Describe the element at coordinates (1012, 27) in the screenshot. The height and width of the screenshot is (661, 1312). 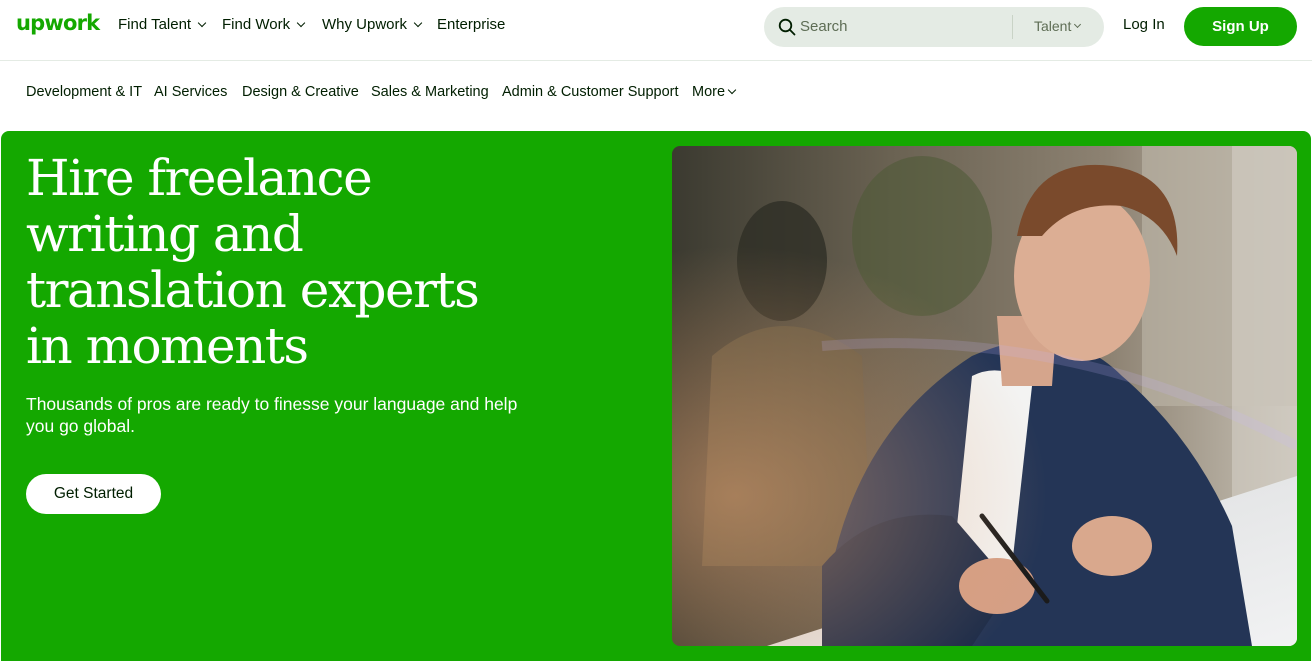
I see `search-divider` at that location.